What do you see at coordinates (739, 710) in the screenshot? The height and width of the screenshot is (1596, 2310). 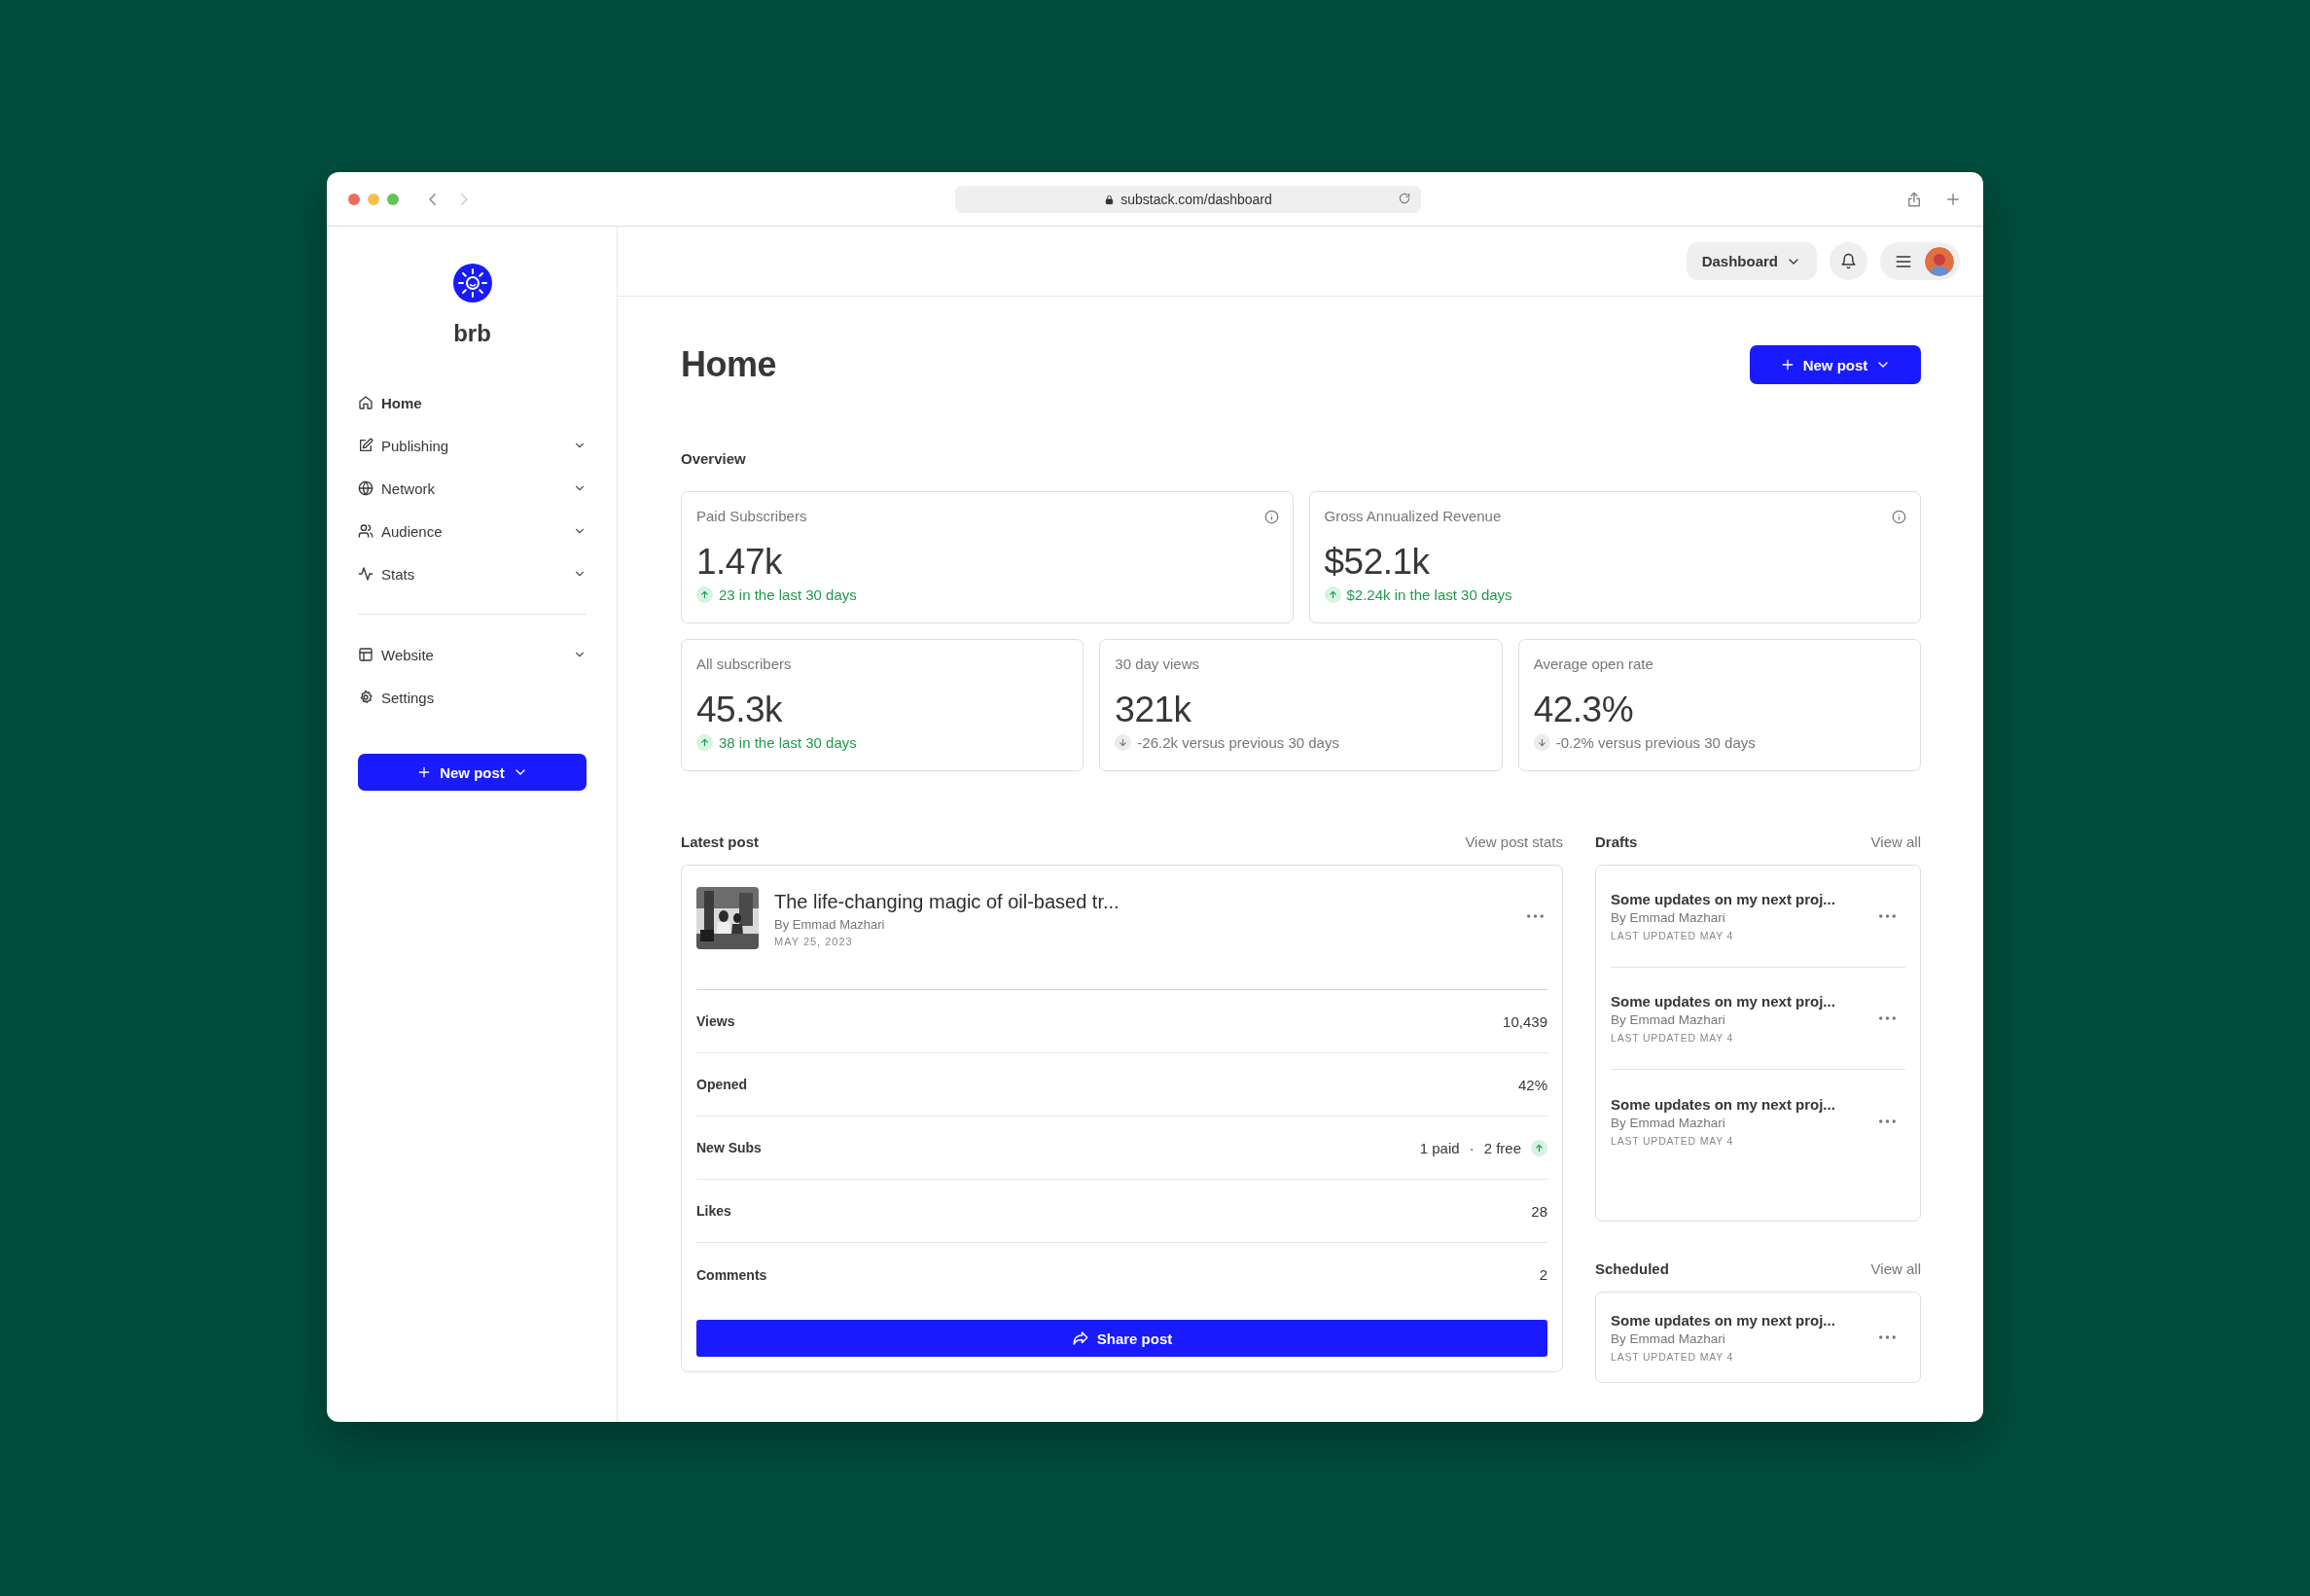 I see `metric-value: 45.3k` at bounding box center [739, 710].